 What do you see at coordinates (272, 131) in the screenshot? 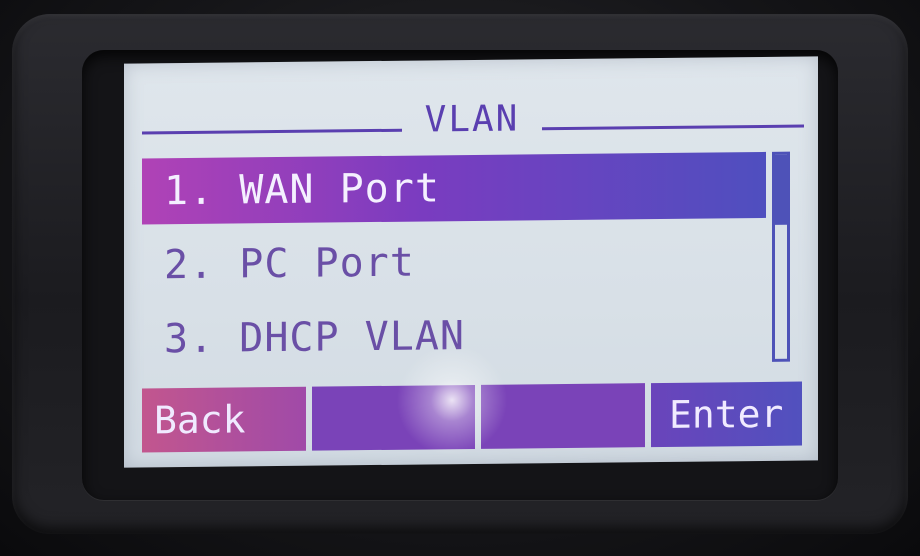
I see `title-rule-left` at bounding box center [272, 131].